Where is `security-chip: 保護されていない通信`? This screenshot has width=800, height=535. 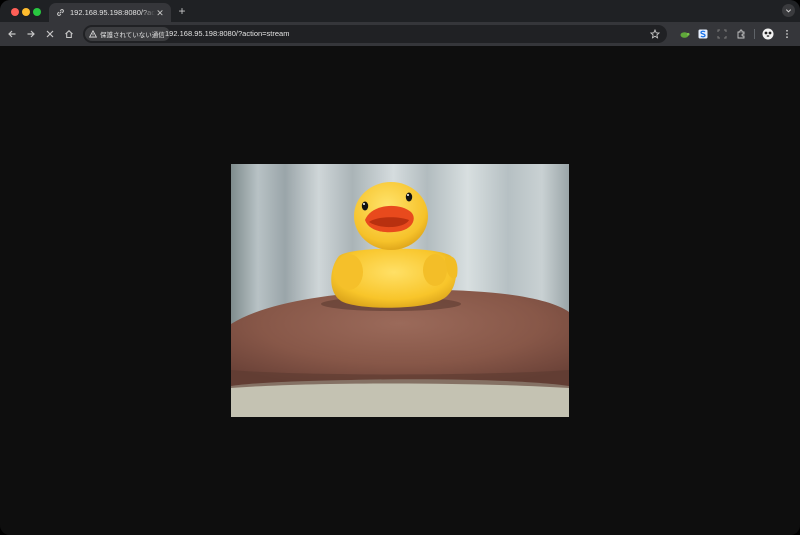
security-chip: 保護されていない通信 is located at coordinates (127, 34).